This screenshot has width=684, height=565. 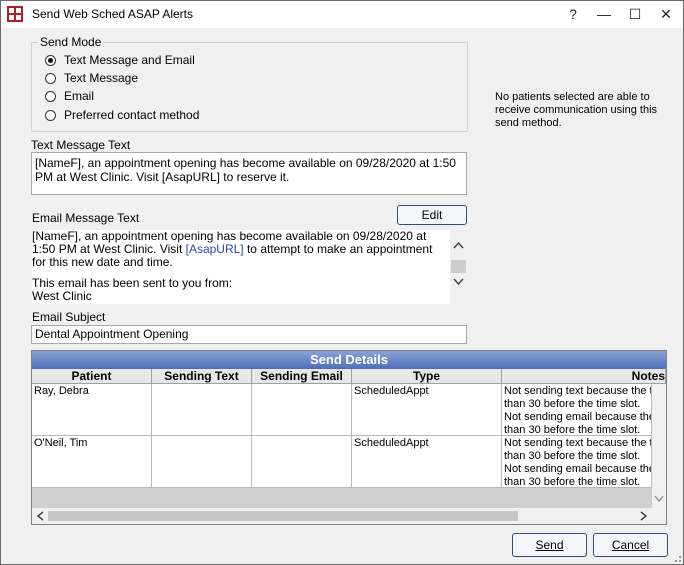 What do you see at coordinates (81, 145) in the screenshot?
I see `text-message-label: Text Message Text` at bounding box center [81, 145].